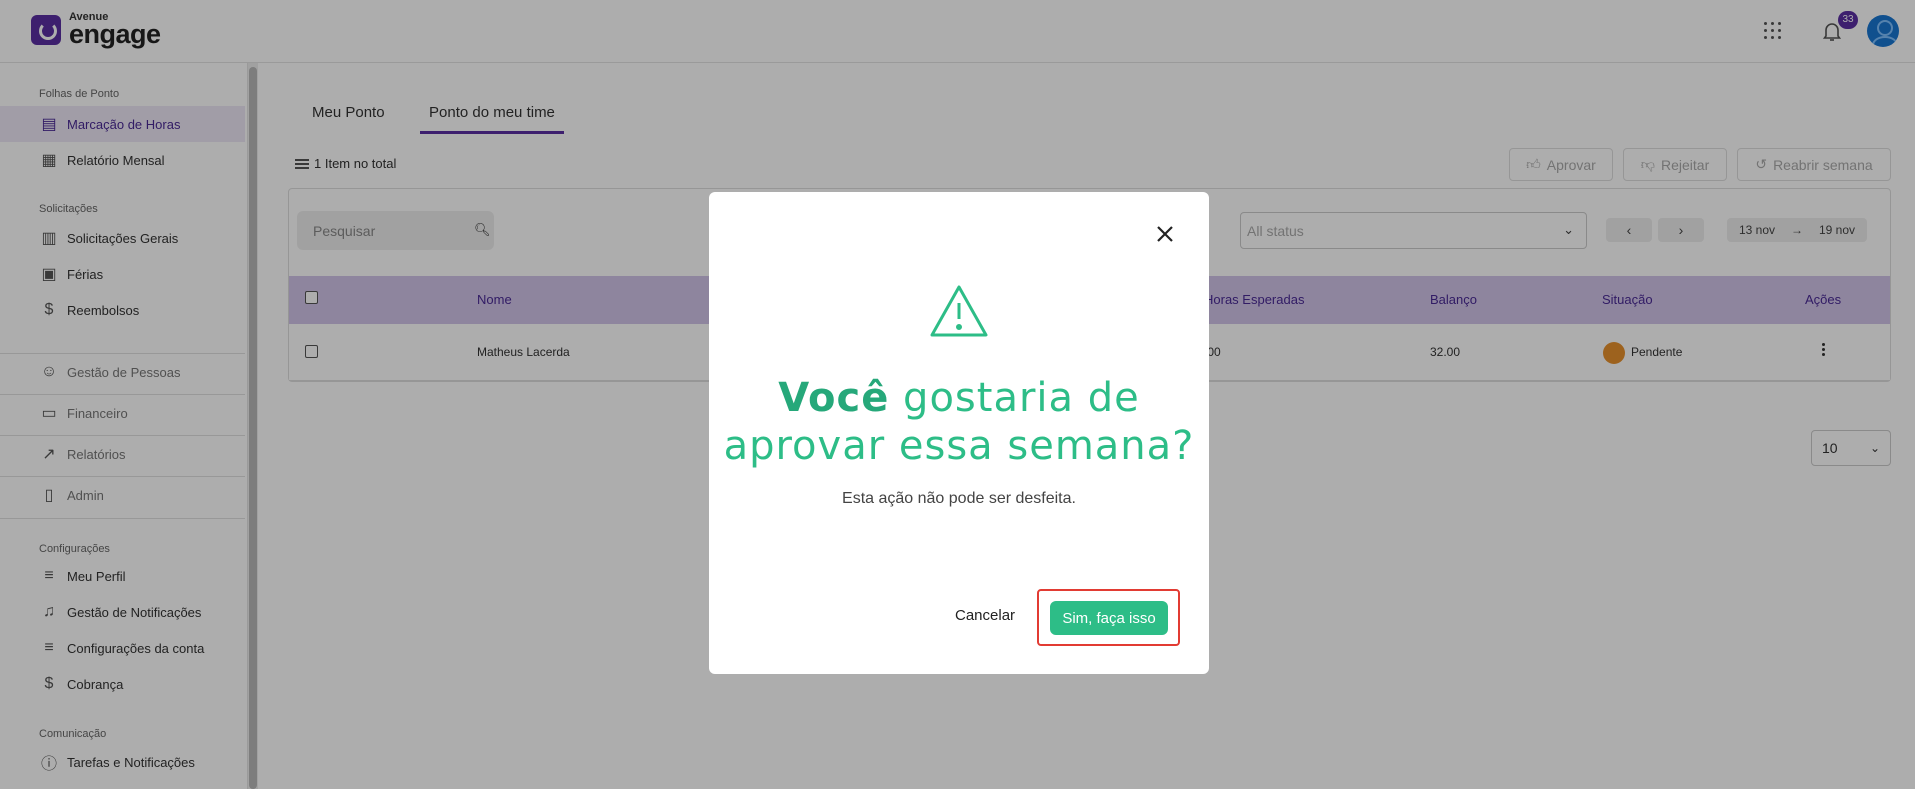  Describe the element at coordinates (959, 311) in the screenshot. I see `warning-icon` at that location.